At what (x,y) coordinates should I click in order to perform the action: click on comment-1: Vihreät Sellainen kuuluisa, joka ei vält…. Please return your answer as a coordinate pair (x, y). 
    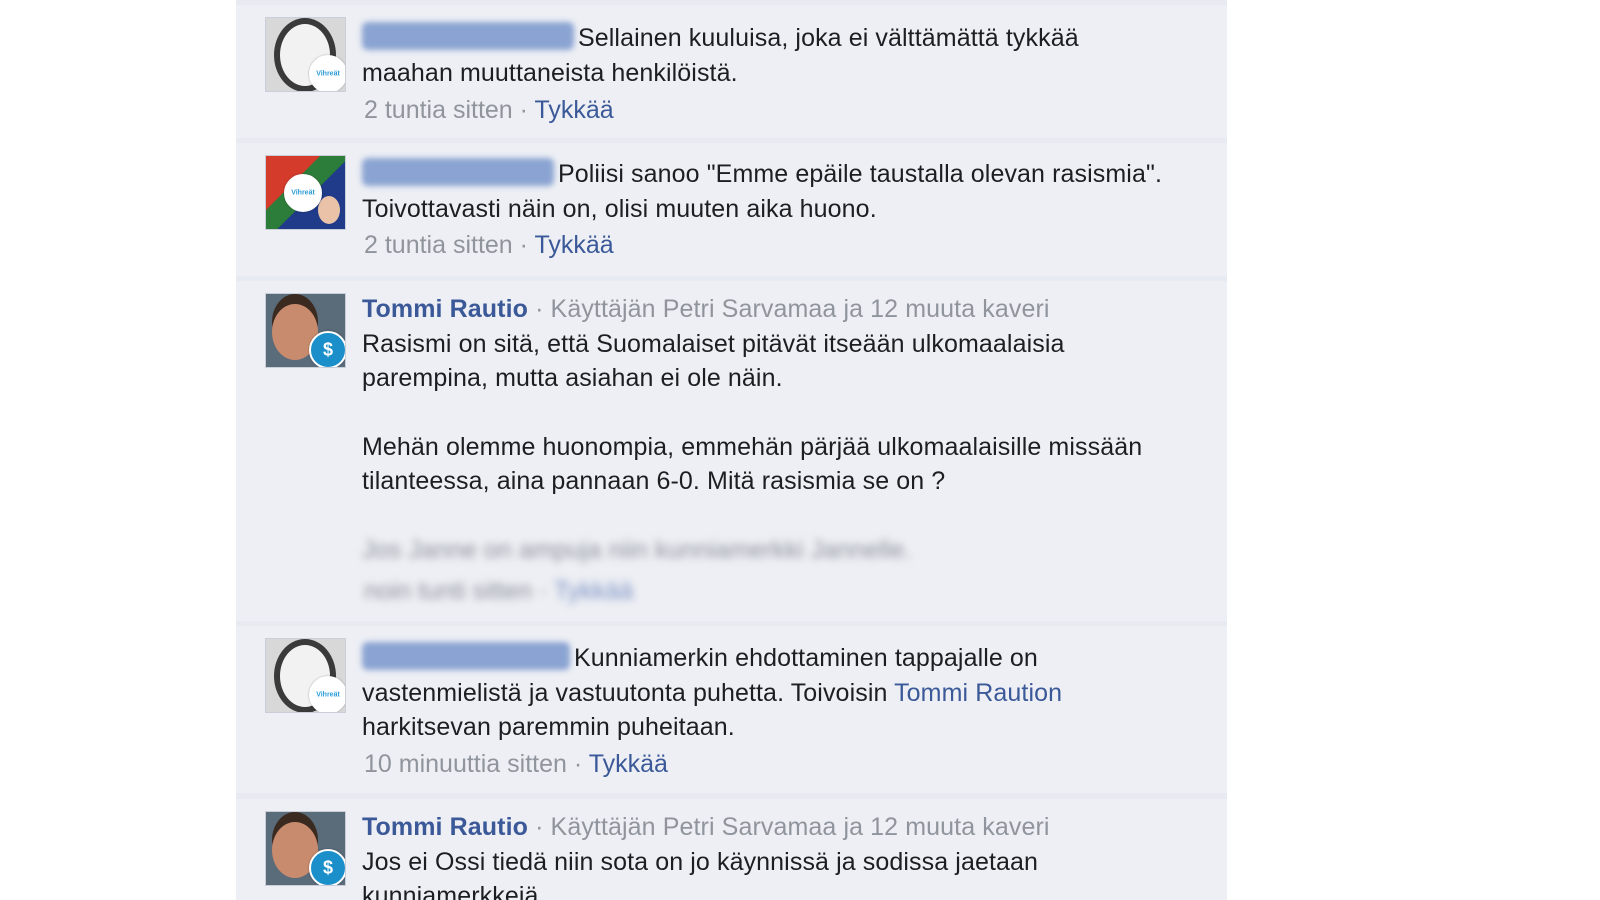
    Looking at the image, I should click on (731, 71).